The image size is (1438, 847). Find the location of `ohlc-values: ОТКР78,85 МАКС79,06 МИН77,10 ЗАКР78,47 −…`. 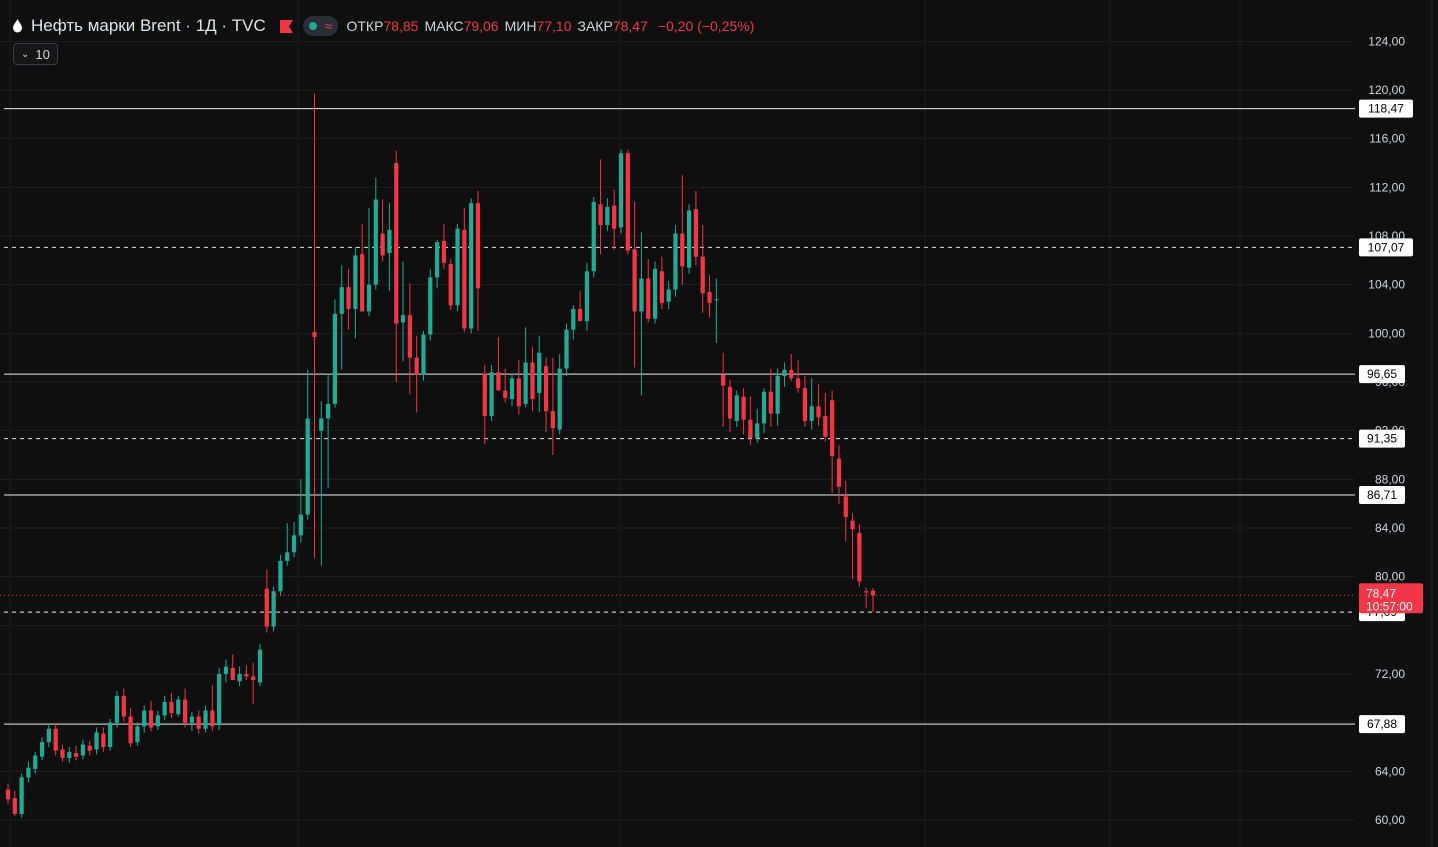

ohlc-values: ОТКР78,85 МАКС79,06 МИН77,10 ЗАКР78,47 −… is located at coordinates (550, 26).